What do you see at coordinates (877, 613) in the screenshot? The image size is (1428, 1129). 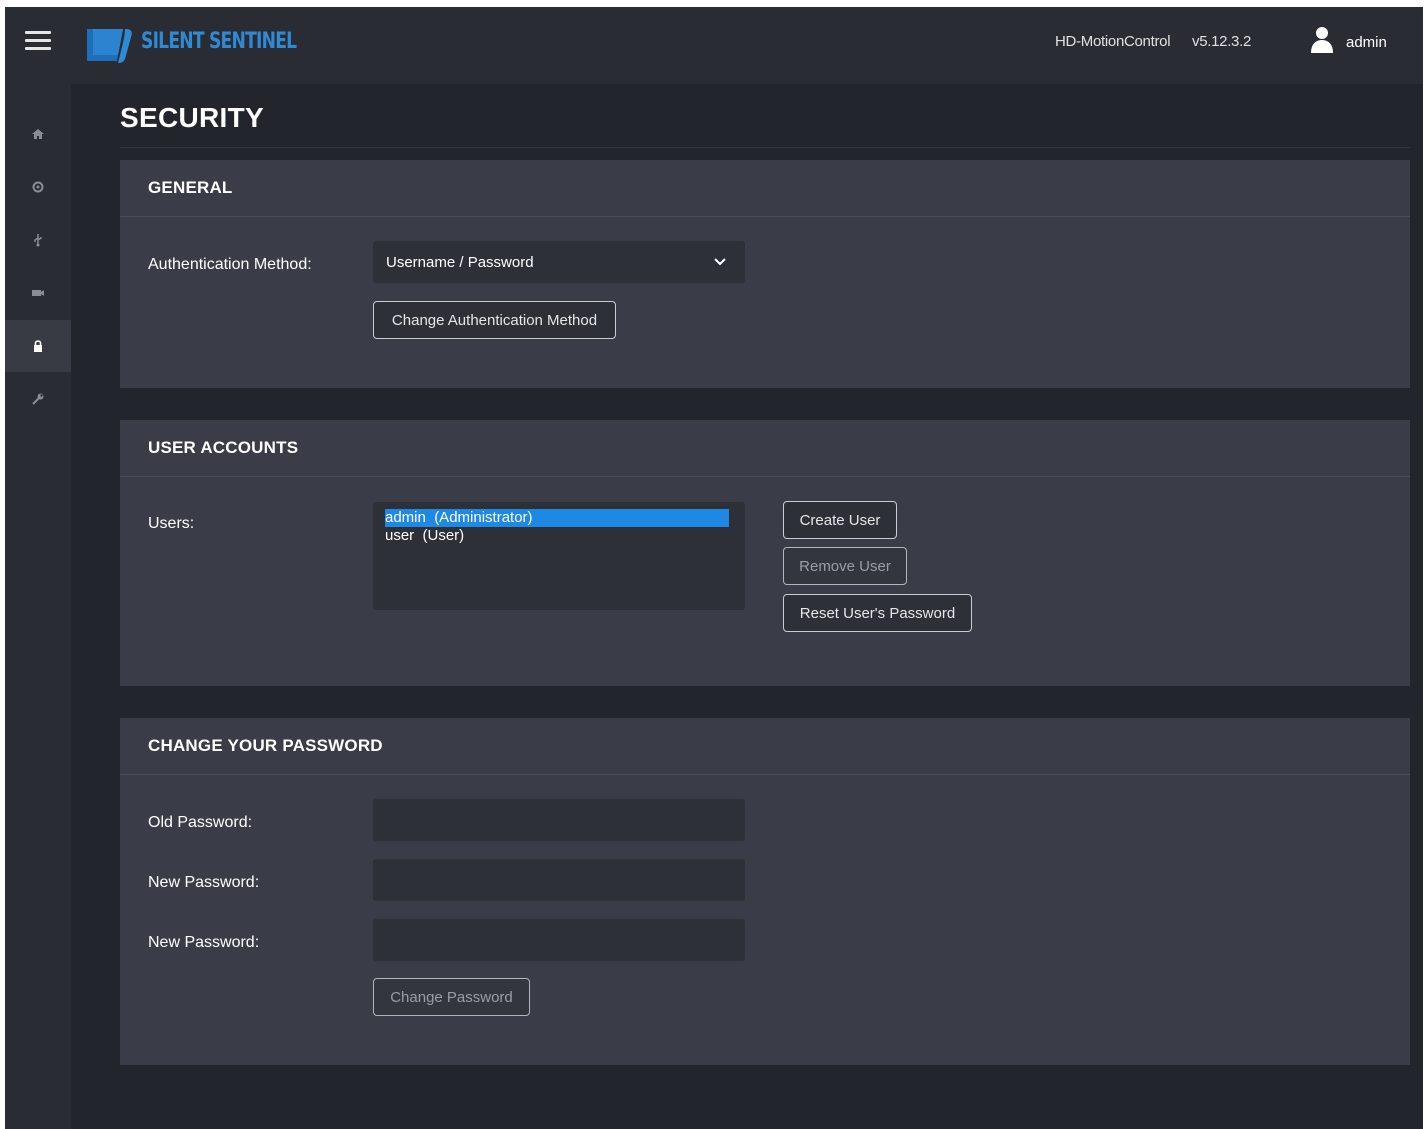 I see `reset-password-button: Reset User's Password` at bounding box center [877, 613].